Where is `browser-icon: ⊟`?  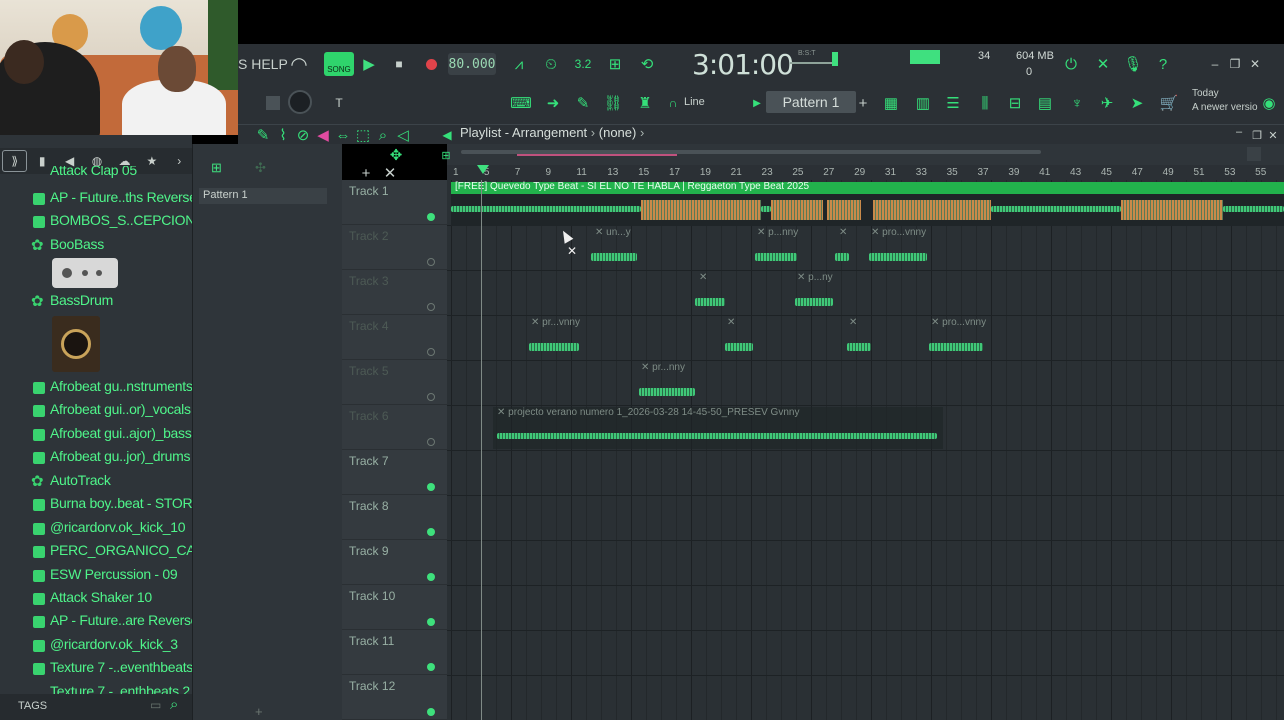 browser-icon: ⊟ is located at coordinates (1015, 103).